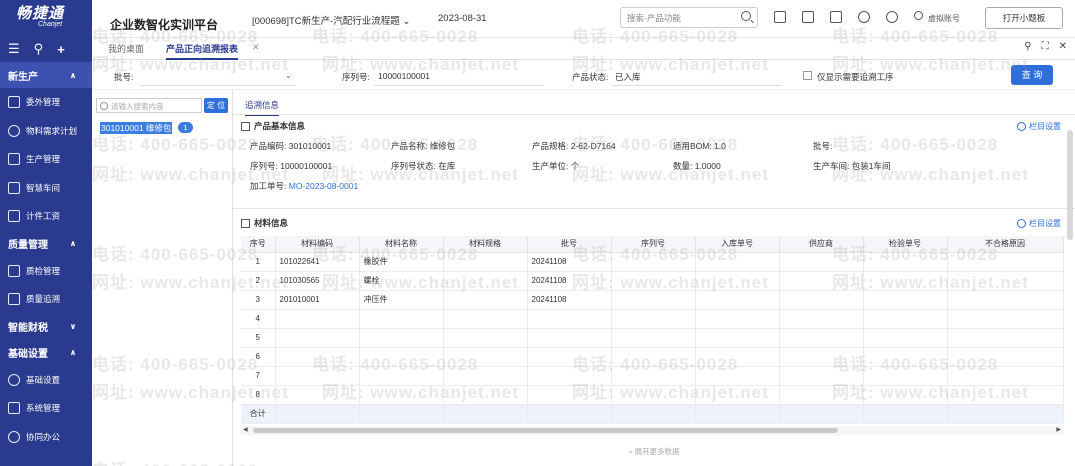  What do you see at coordinates (1024, 18) in the screenshot?
I see `open-board-button: 打开小题板` at bounding box center [1024, 18].